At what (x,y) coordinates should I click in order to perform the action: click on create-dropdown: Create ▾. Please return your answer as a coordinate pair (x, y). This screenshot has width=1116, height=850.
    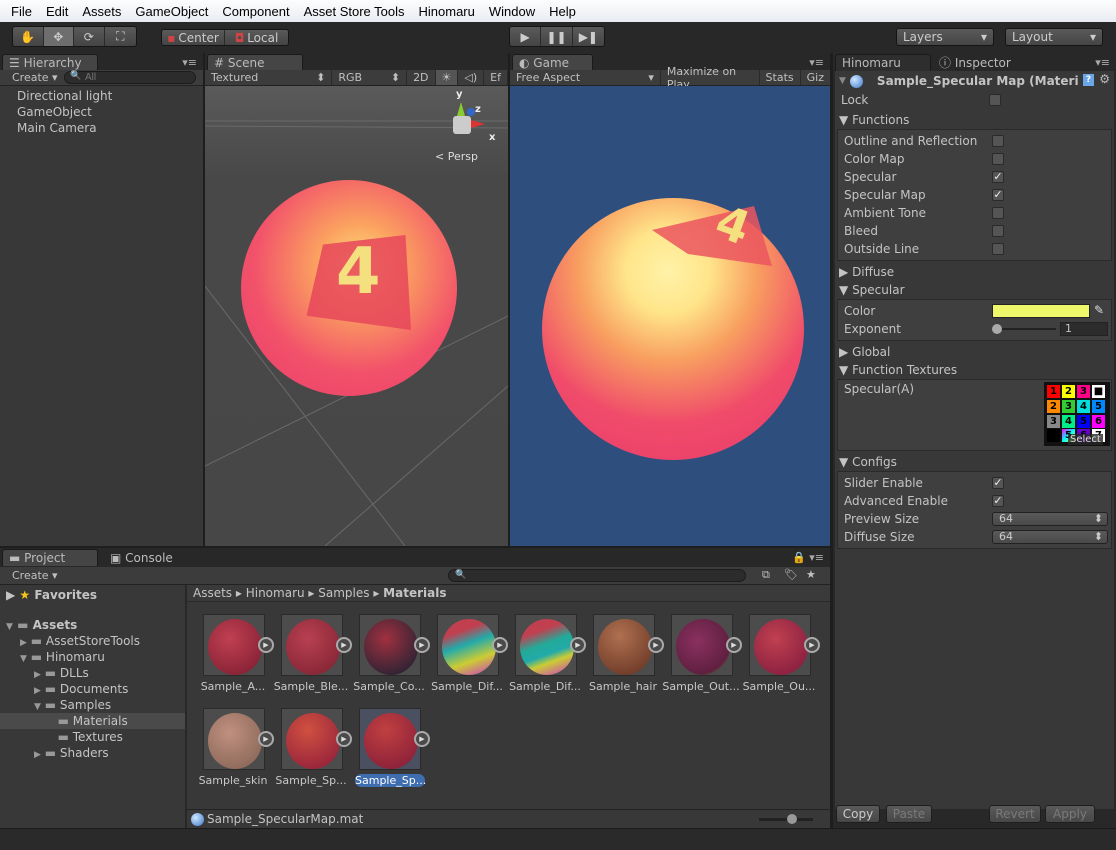
    Looking at the image, I should click on (29, 77).